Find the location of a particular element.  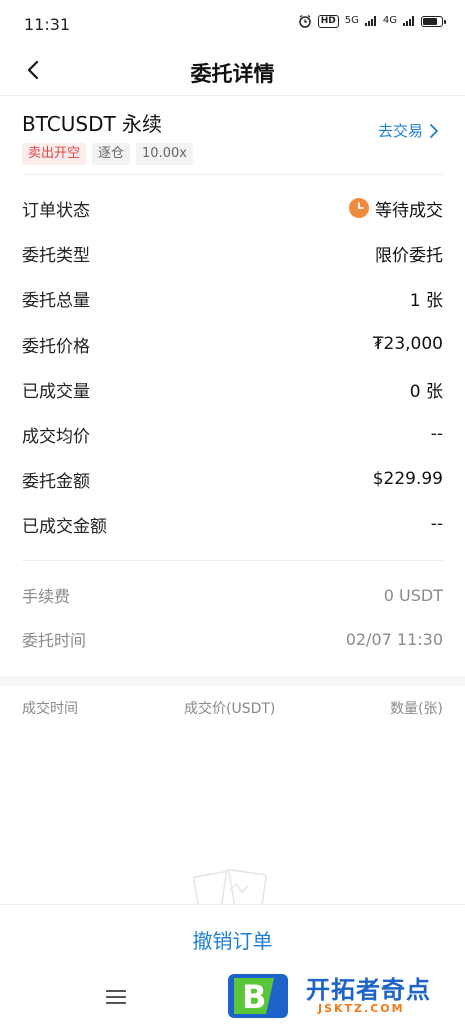

signal-bars-icon is located at coordinates (370, 21).